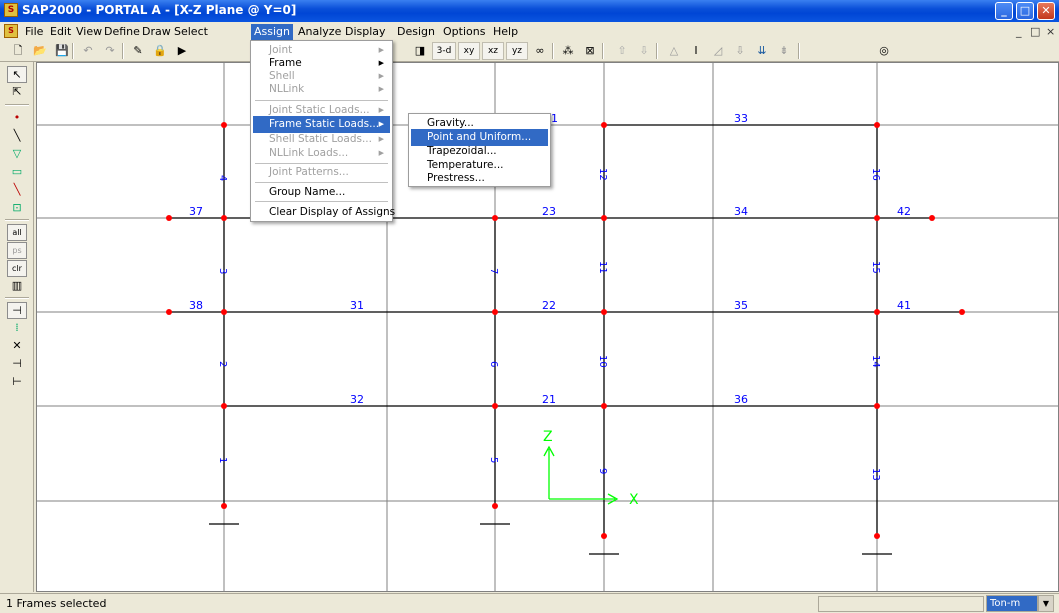 The image size is (1059, 613). Describe the element at coordinates (416, 32) in the screenshot. I see `menu-design: Design` at that location.